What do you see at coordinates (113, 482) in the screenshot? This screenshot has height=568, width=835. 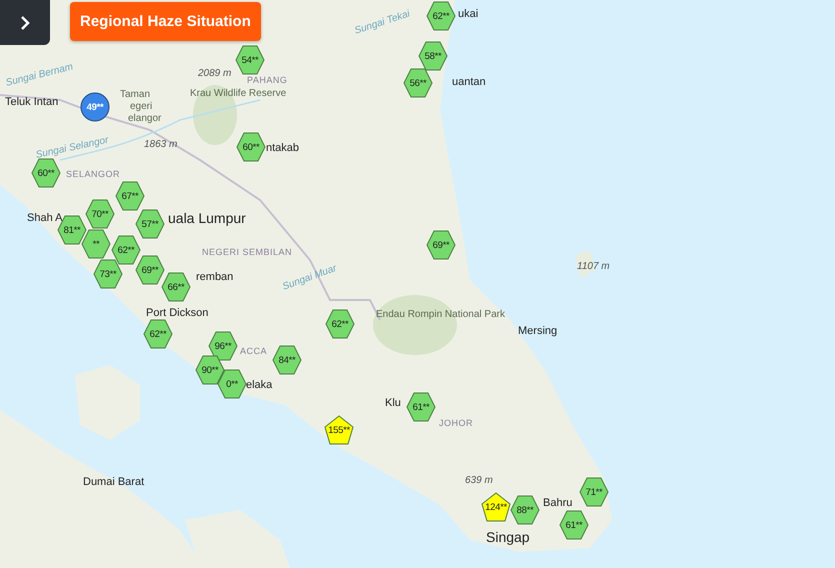 I see `place-label: Dumai Barat` at bounding box center [113, 482].